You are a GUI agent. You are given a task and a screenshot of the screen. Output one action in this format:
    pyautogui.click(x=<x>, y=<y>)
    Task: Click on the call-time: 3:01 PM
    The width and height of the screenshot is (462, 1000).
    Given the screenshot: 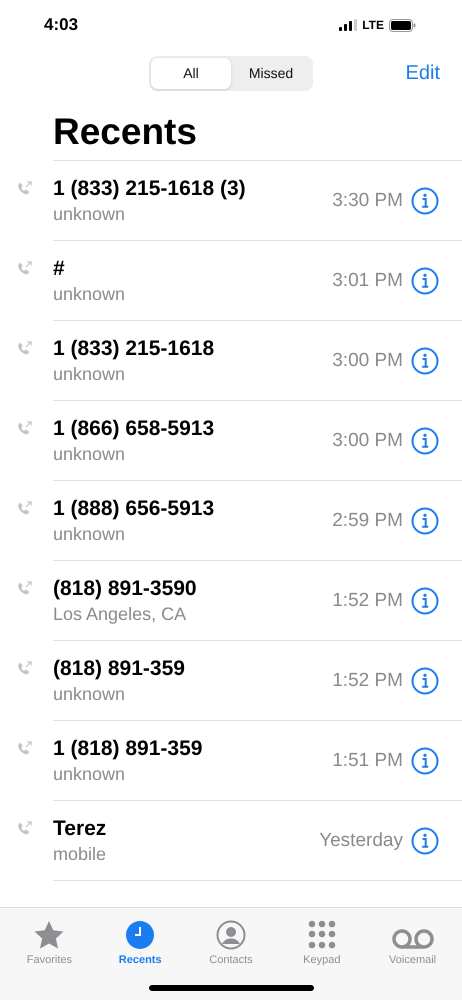 What is the action you would take?
    pyautogui.click(x=367, y=281)
    